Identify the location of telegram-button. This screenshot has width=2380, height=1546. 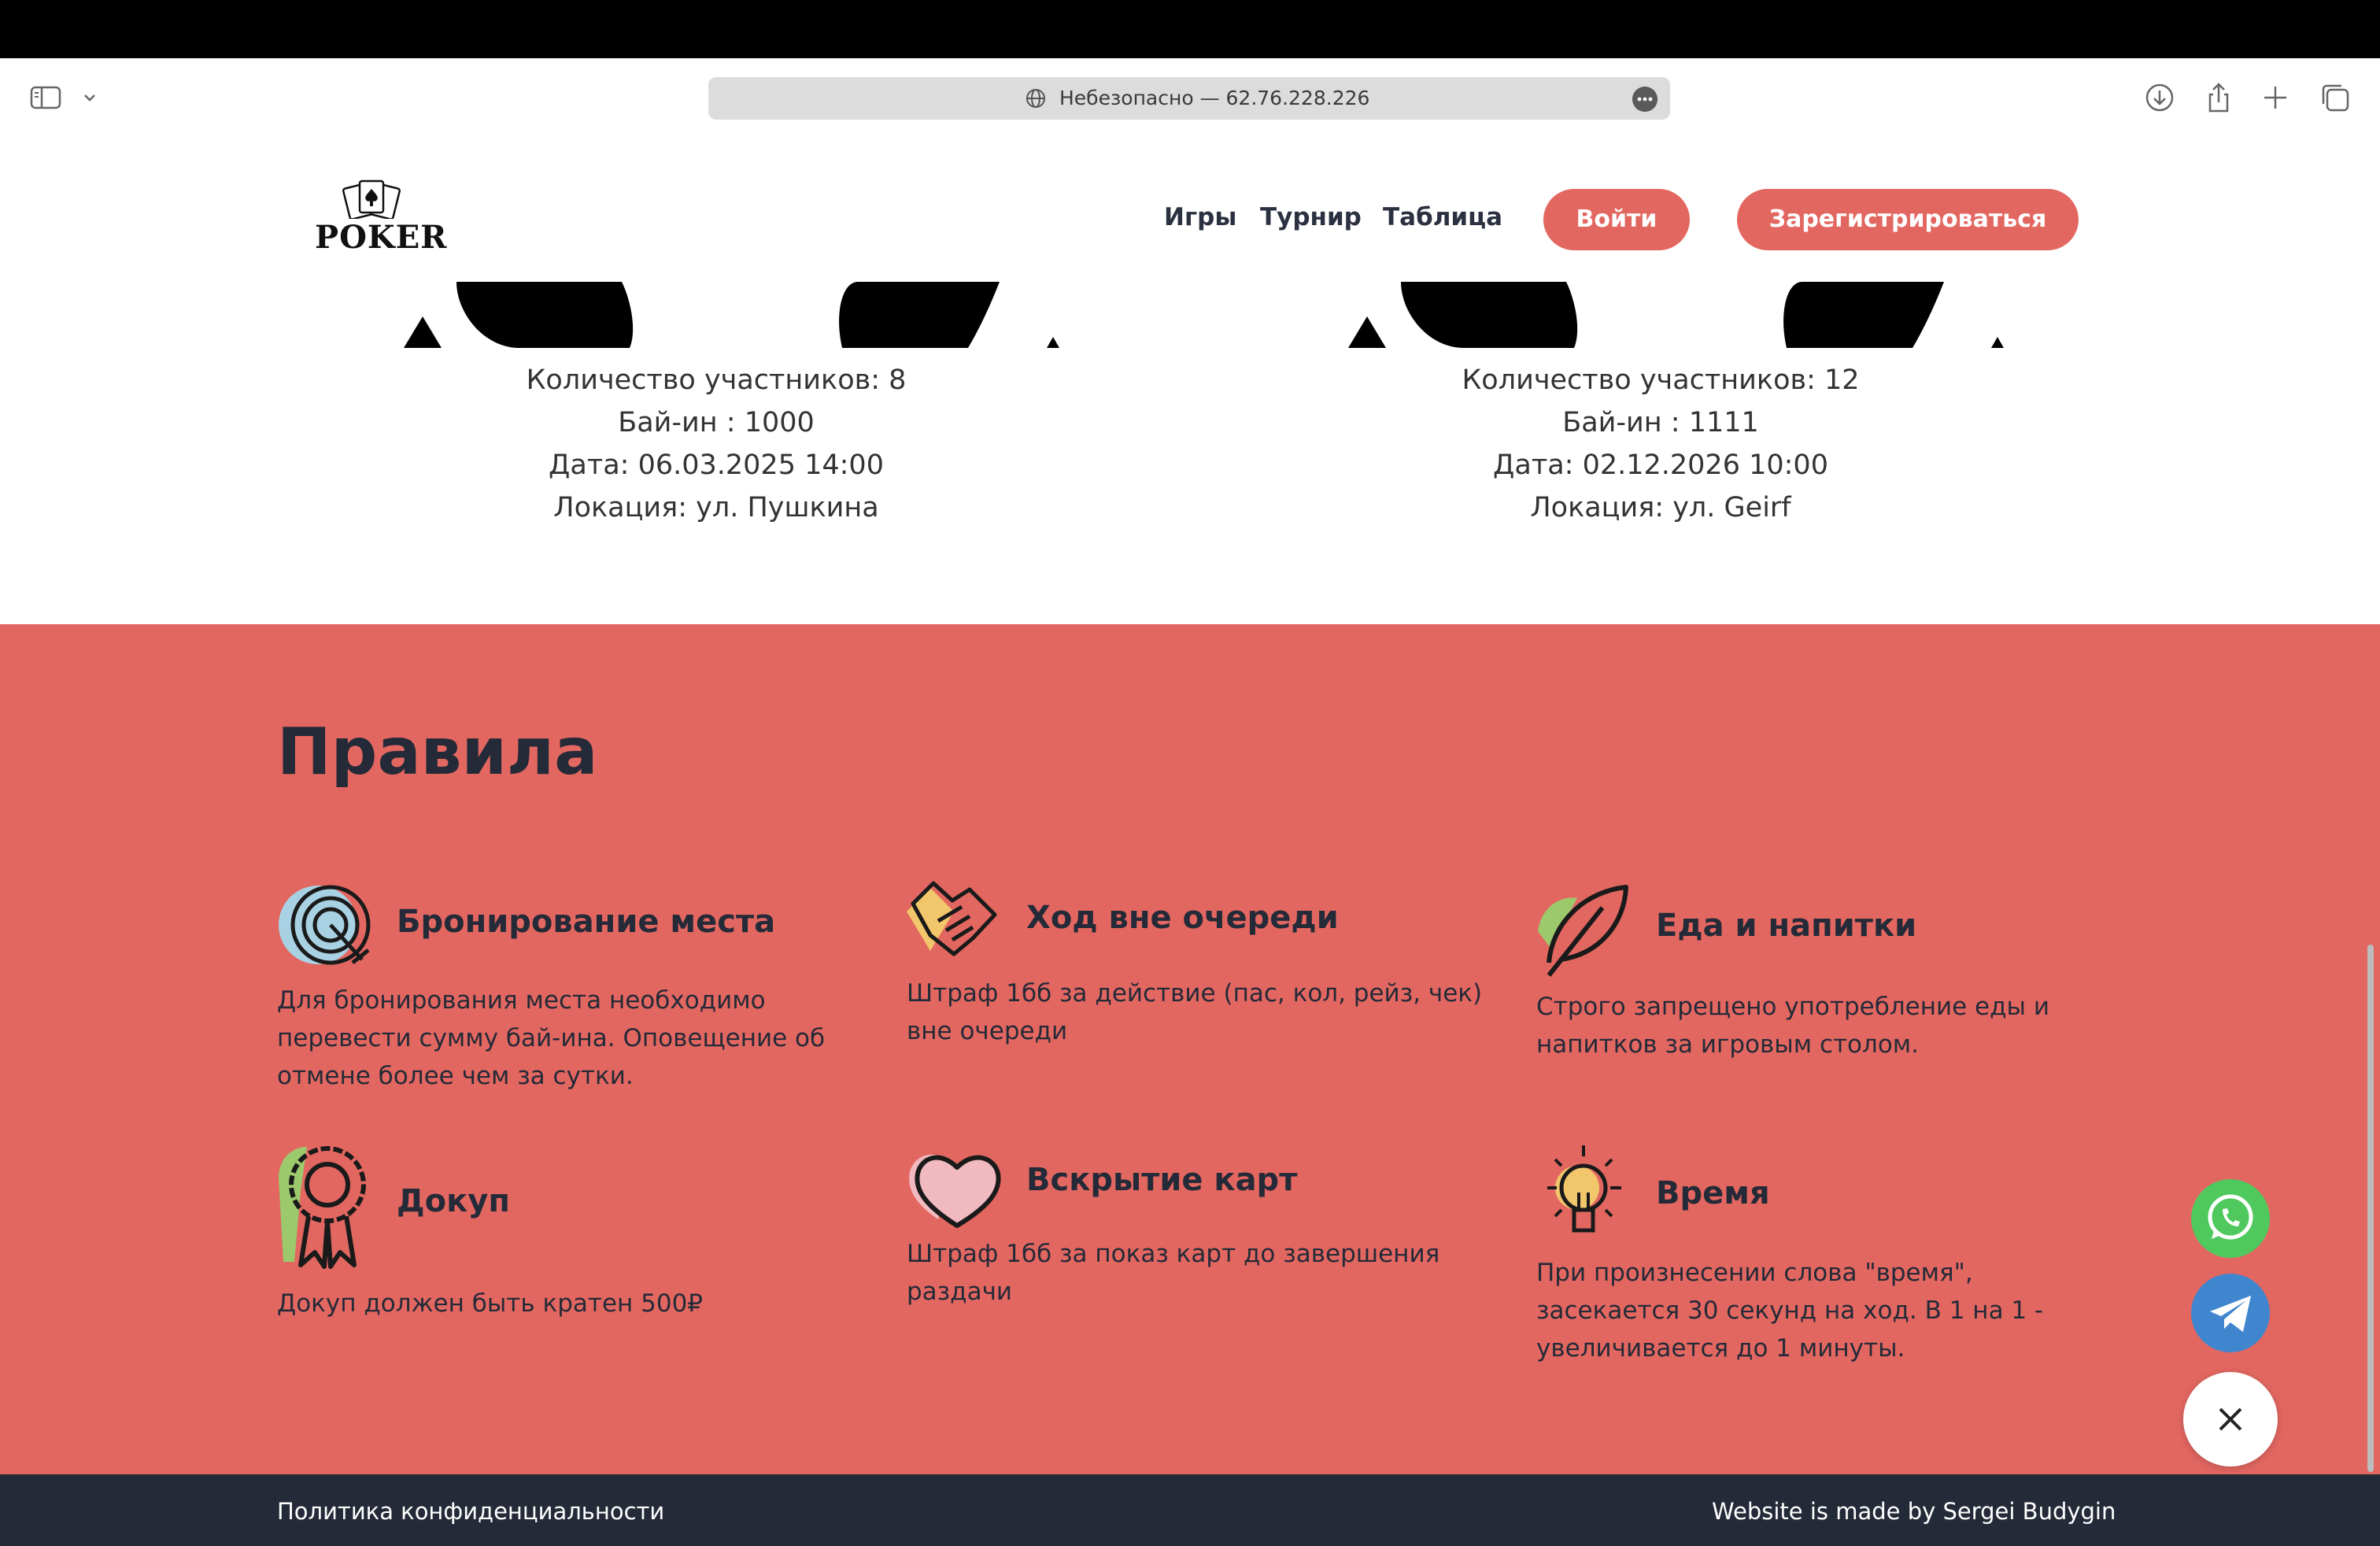
(2230, 1313).